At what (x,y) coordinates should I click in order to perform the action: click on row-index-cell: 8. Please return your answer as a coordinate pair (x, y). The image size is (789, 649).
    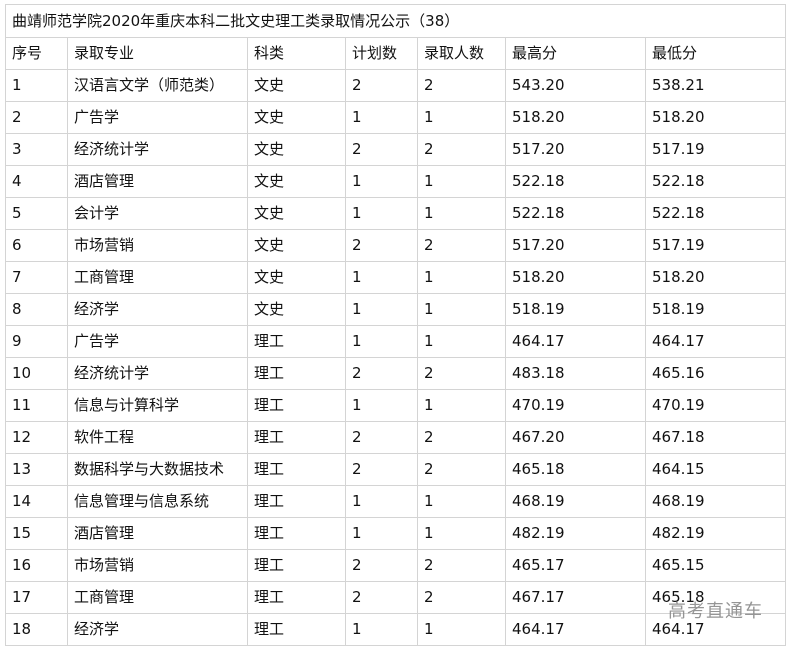
    Looking at the image, I should click on (36, 309).